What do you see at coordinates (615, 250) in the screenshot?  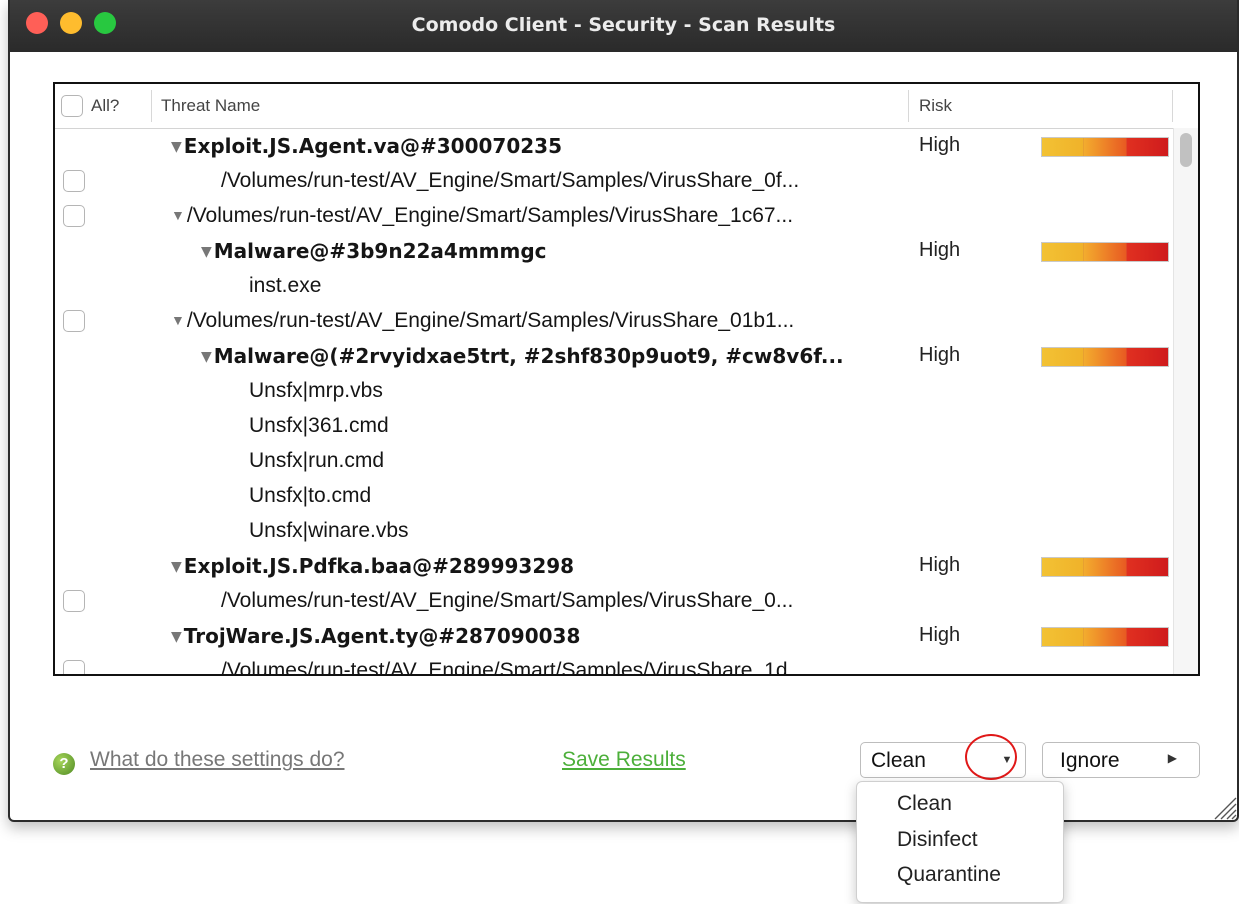 I see `table-row: ▼ Malware@#3b9n22a4mmmgc High` at bounding box center [615, 250].